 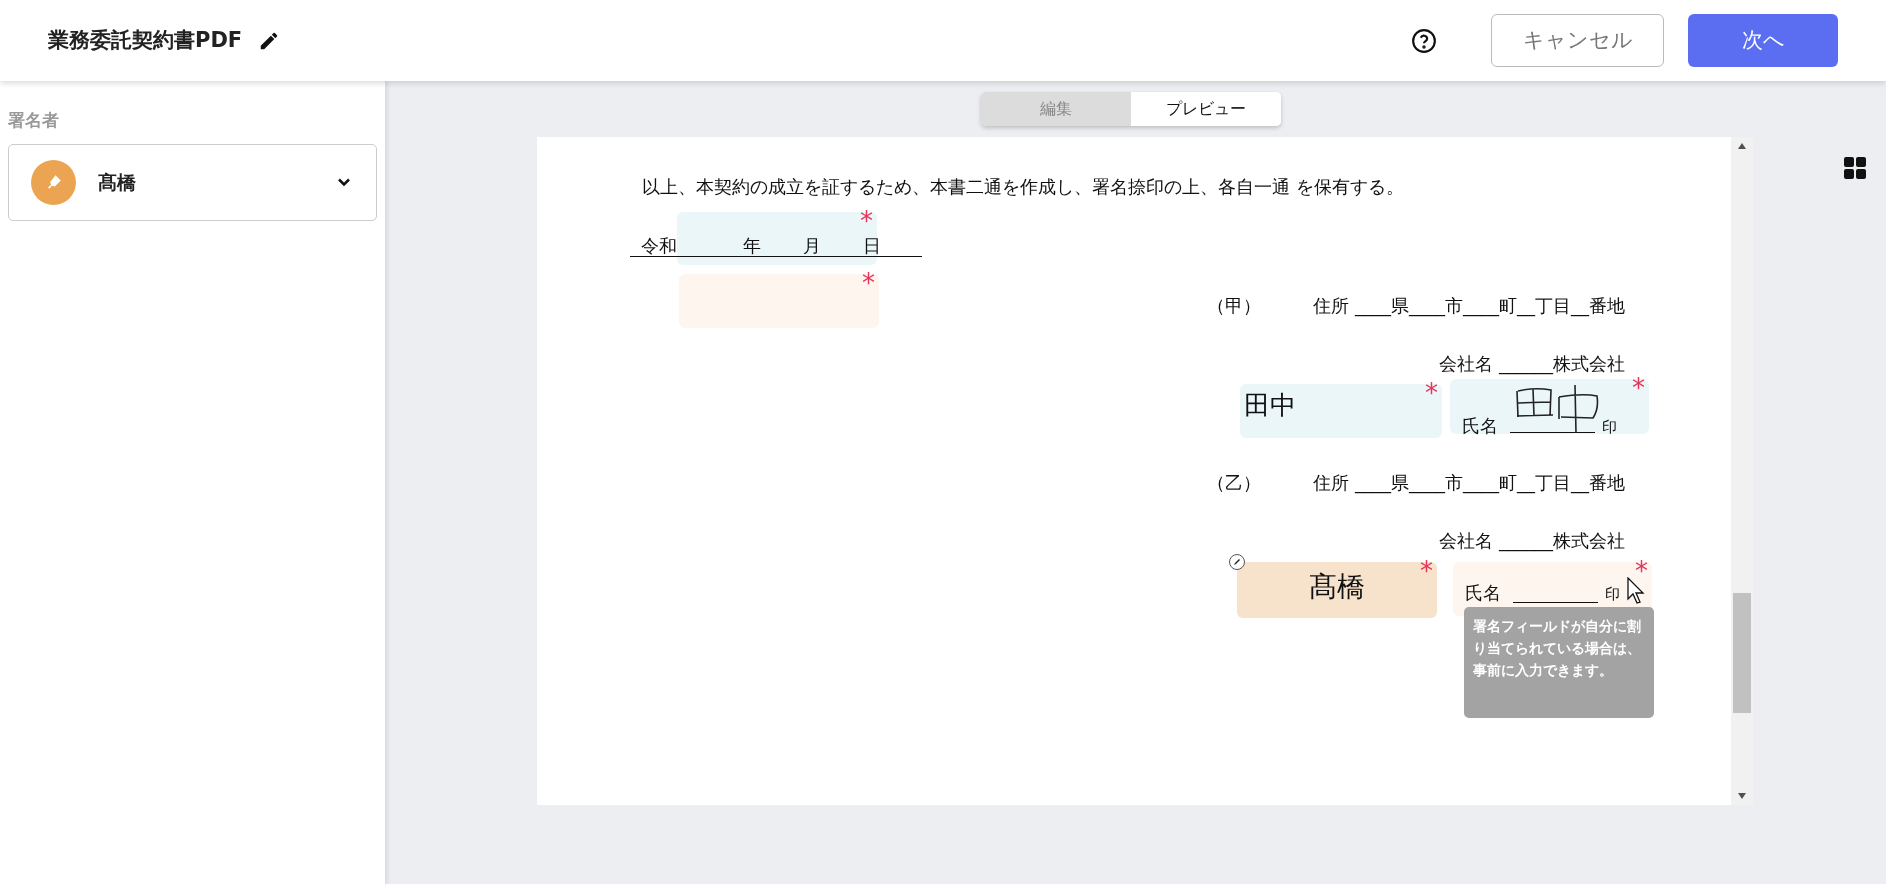 What do you see at coordinates (1270, 405) in the screenshot?
I see `field-value: 田中` at bounding box center [1270, 405].